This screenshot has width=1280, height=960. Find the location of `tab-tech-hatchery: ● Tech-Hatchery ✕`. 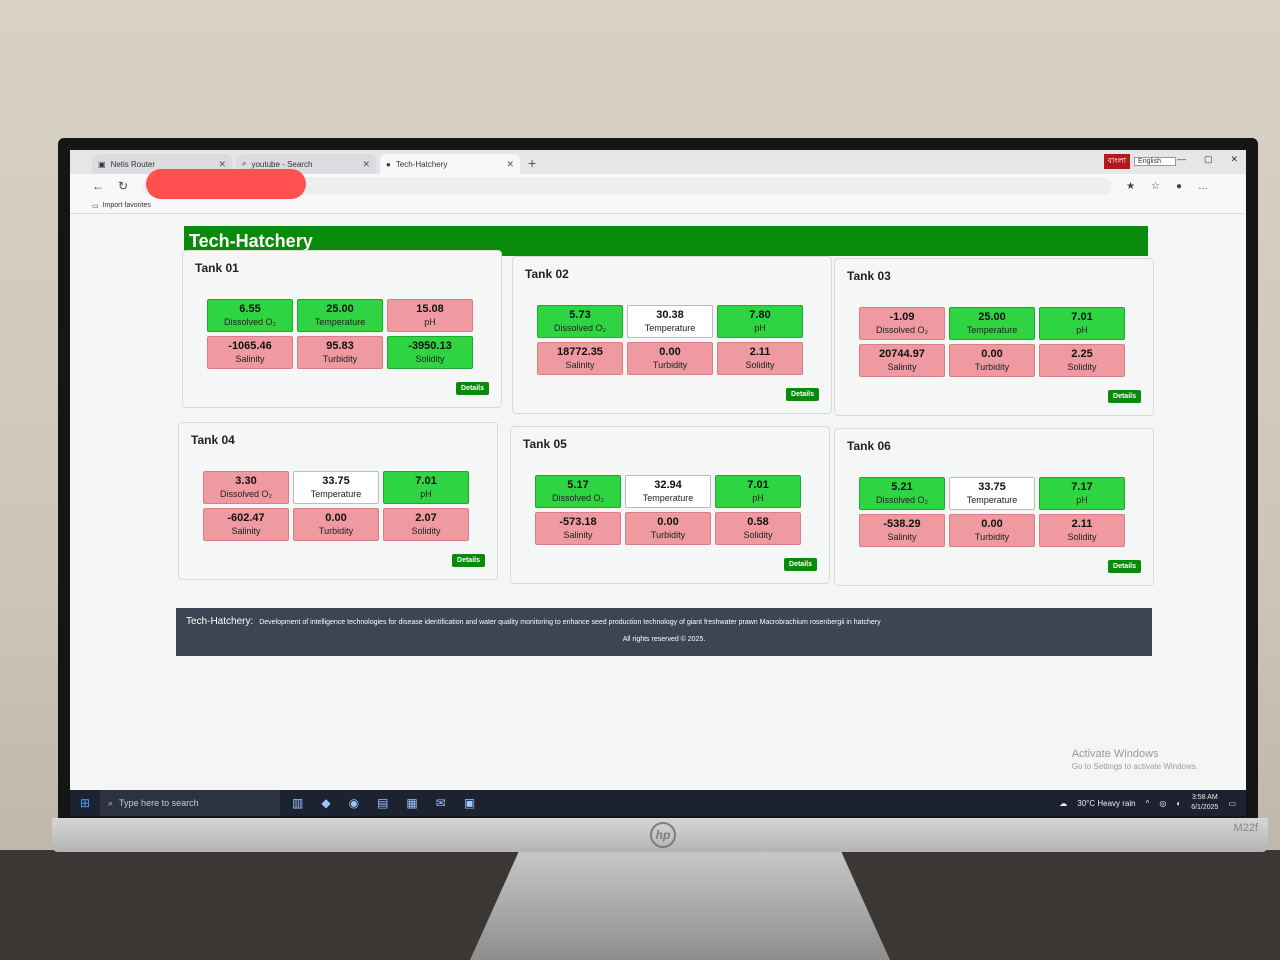

tab-tech-hatchery: ● Tech-Hatchery ✕ is located at coordinates (450, 164).